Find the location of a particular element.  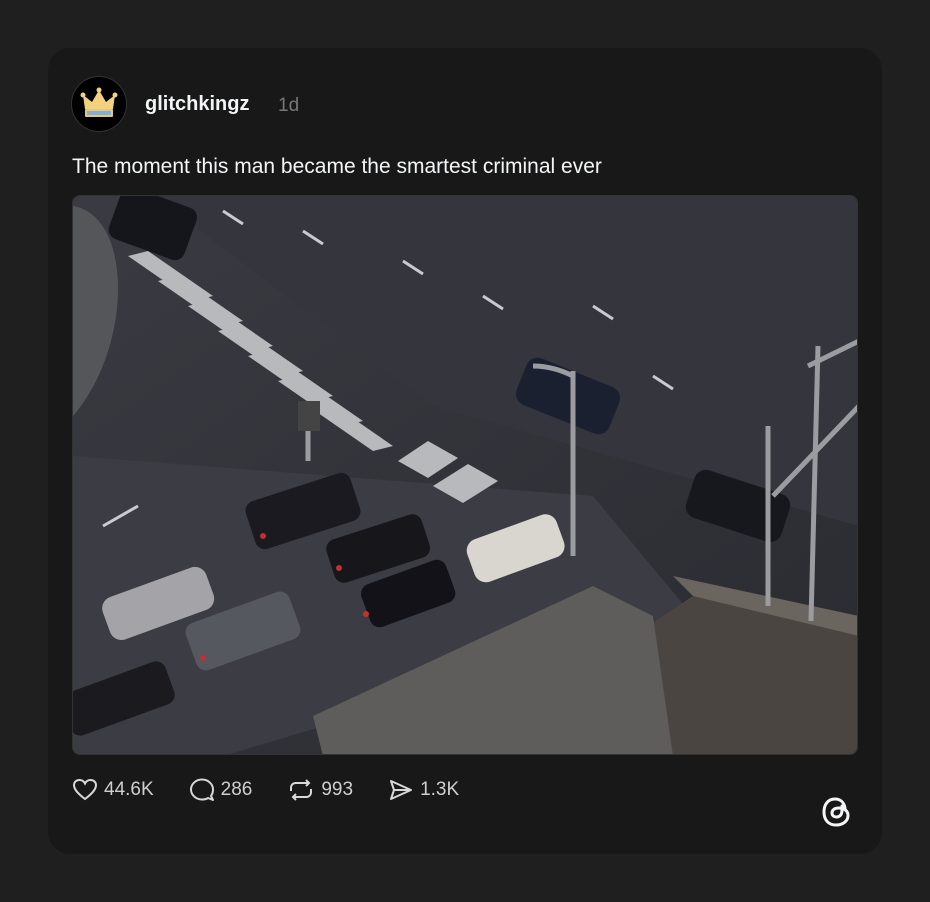

share-button: 1.3K is located at coordinates (423, 790).